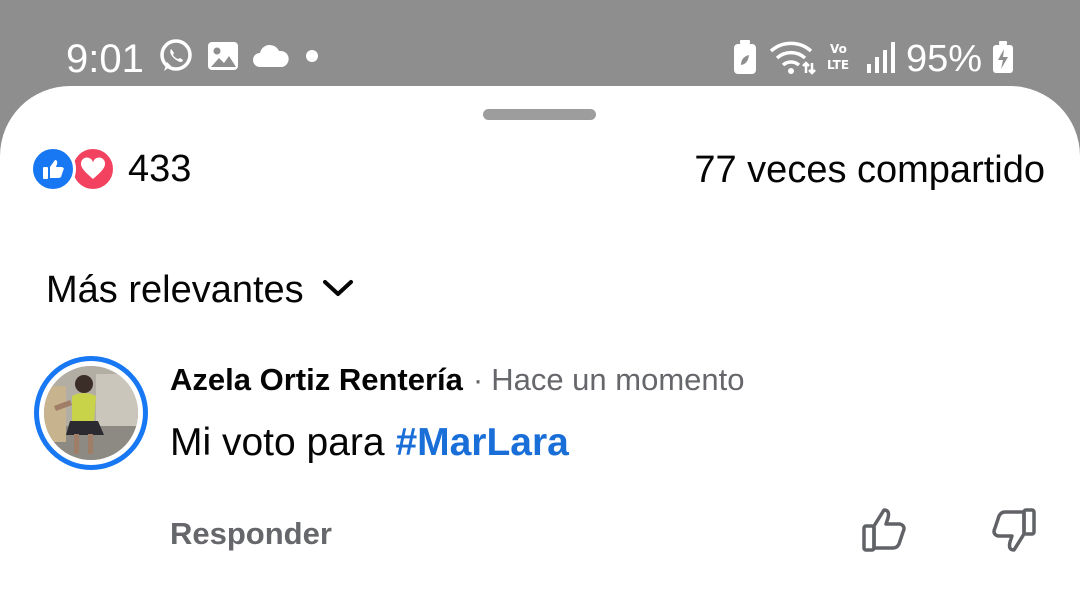 The image size is (1080, 591). What do you see at coordinates (312, 58) in the screenshot?
I see `dot-icon` at bounding box center [312, 58].